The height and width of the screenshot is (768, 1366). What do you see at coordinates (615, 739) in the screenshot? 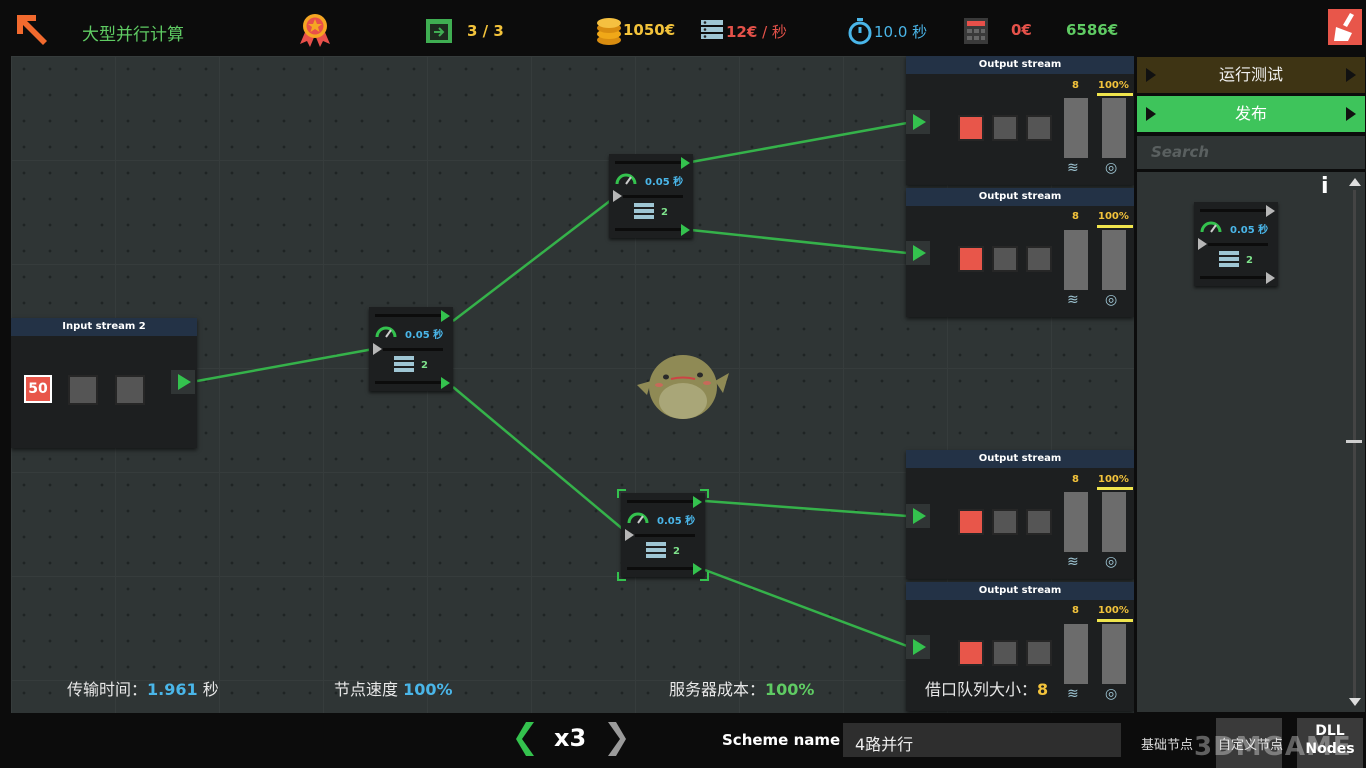
I see `speed-increase-button` at bounding box center [615, 739].